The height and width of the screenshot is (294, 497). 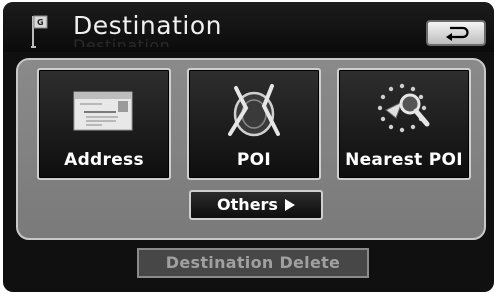 I want to click on page-title: Destination, so click(x=147, y=25).